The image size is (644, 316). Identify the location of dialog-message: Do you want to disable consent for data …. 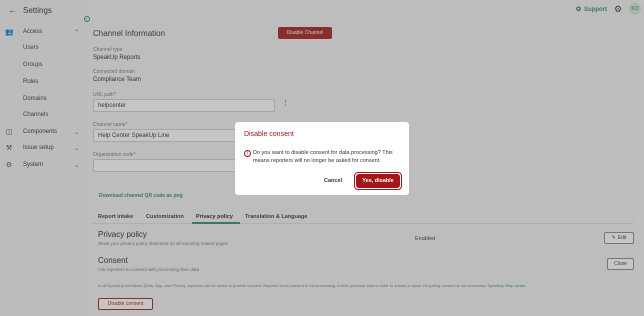
(323, 157).